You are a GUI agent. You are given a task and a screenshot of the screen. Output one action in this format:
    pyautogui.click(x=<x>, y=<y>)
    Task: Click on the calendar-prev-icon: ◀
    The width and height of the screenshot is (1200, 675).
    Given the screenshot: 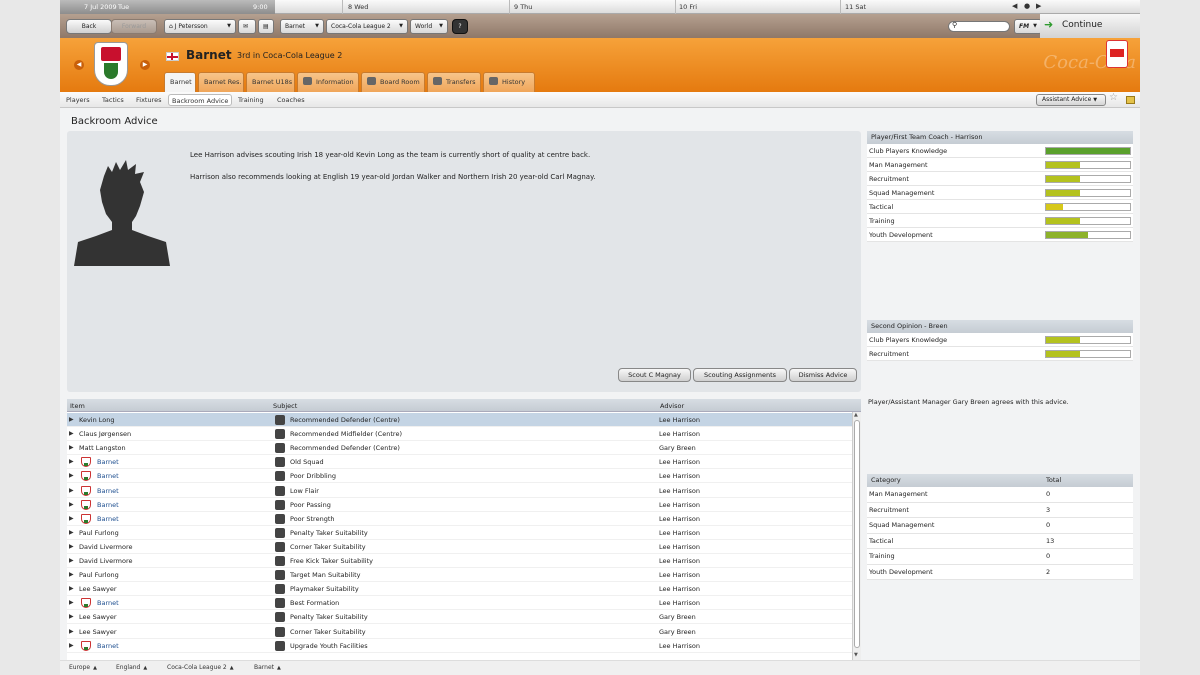 What is the action you would take?
    pyautogui.click(x=1014, y=6)
    